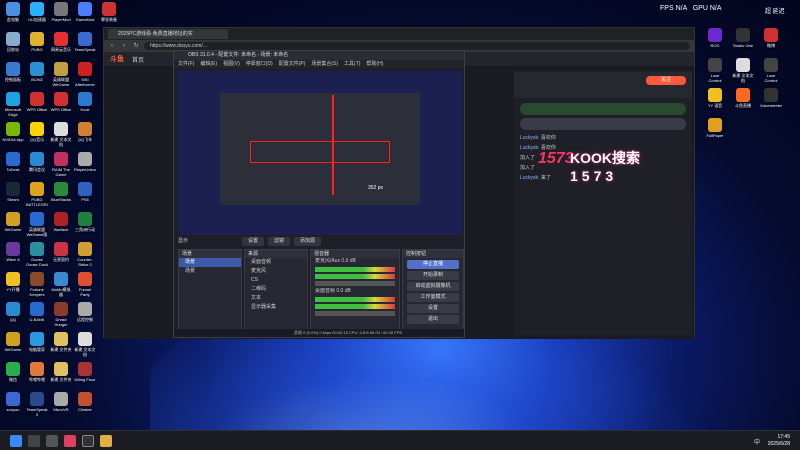 This screenshot has height=450, width=800. What do you see at coordinates (37, 254) in the screenshot?
I see `desktop-icon: Goose Goose Duck` at bounding box center [37, 254].